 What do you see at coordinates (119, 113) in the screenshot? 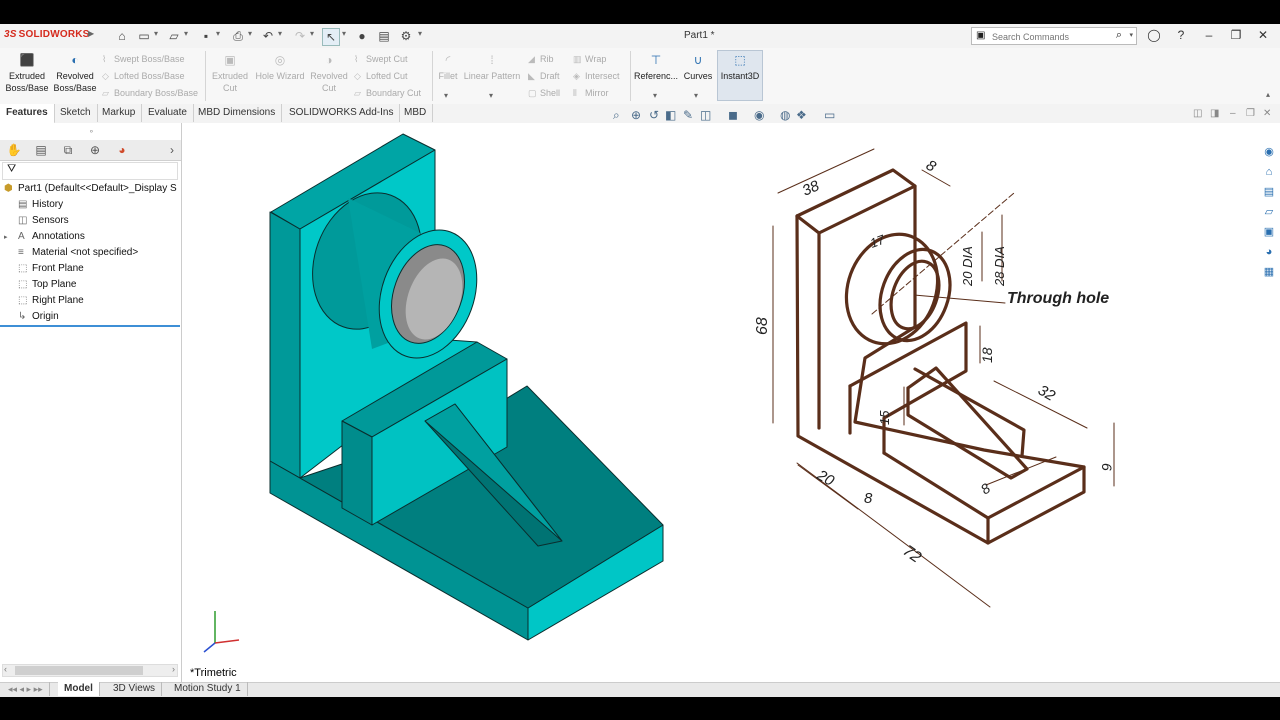
I see `tab-markup: Markup` at bounding box center [119, 113].